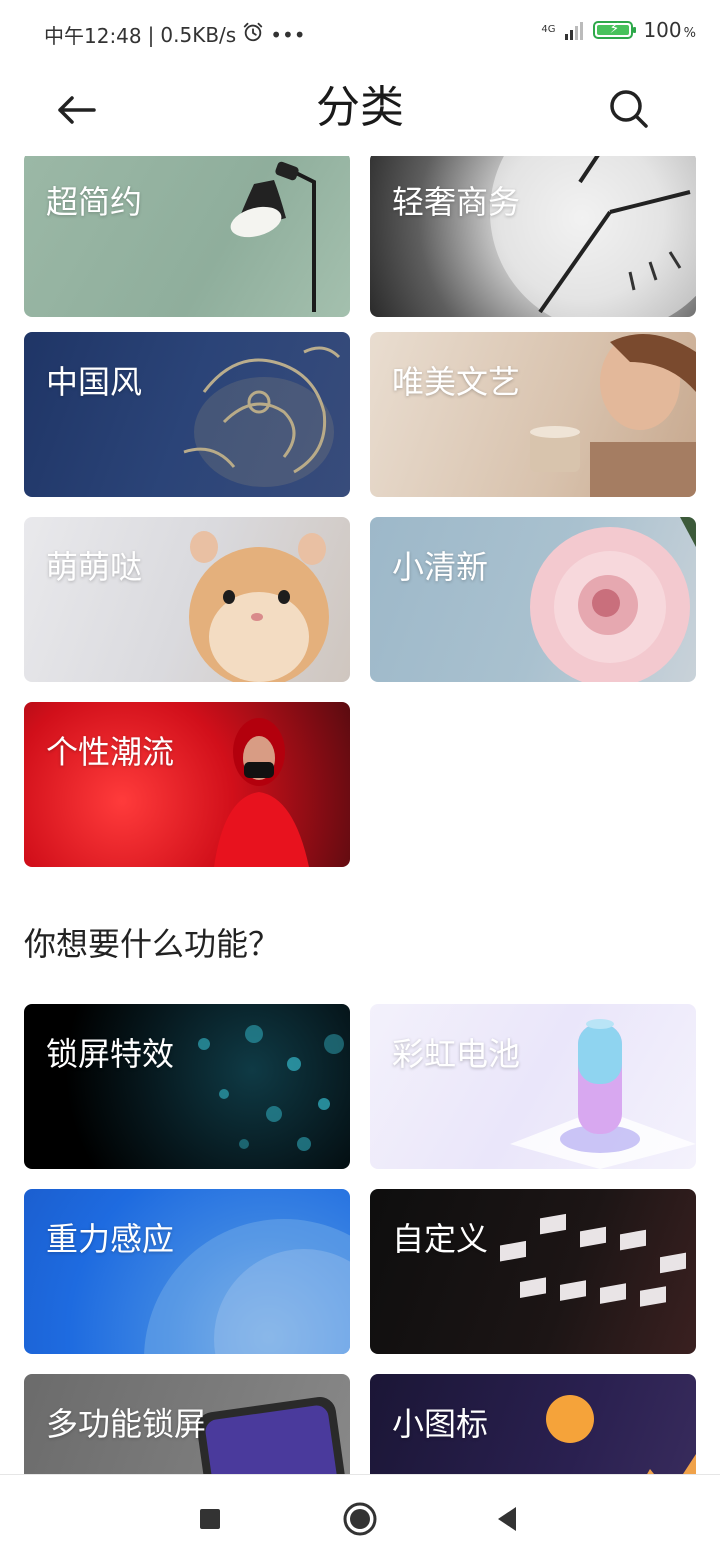 The image size is (720, 1561). What do you see at coordinates (615, 30) in the screenshot?
I see `battery-icon: ⚡` at bounding box center [615, 30].